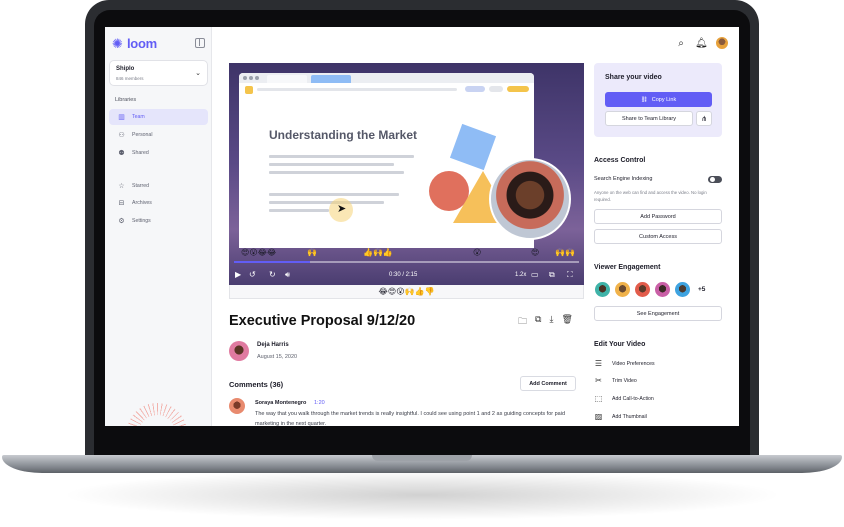 Image resolution: width=844 pixels, height=527 pixels. Describe the element at coordinates (624, 363) in the screenshot. I see `video-preferences-item: ☰ Video Preferences` at that location.